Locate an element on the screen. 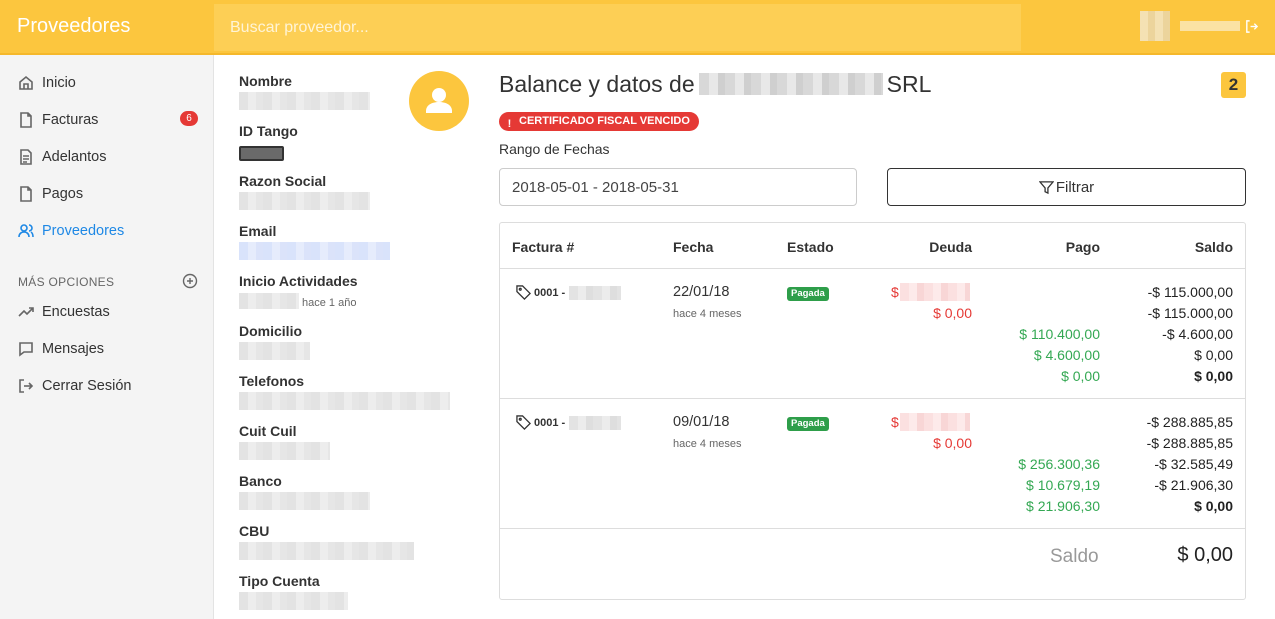  deuda-amount: $ 0,00 is located at coordinates (952, 313).